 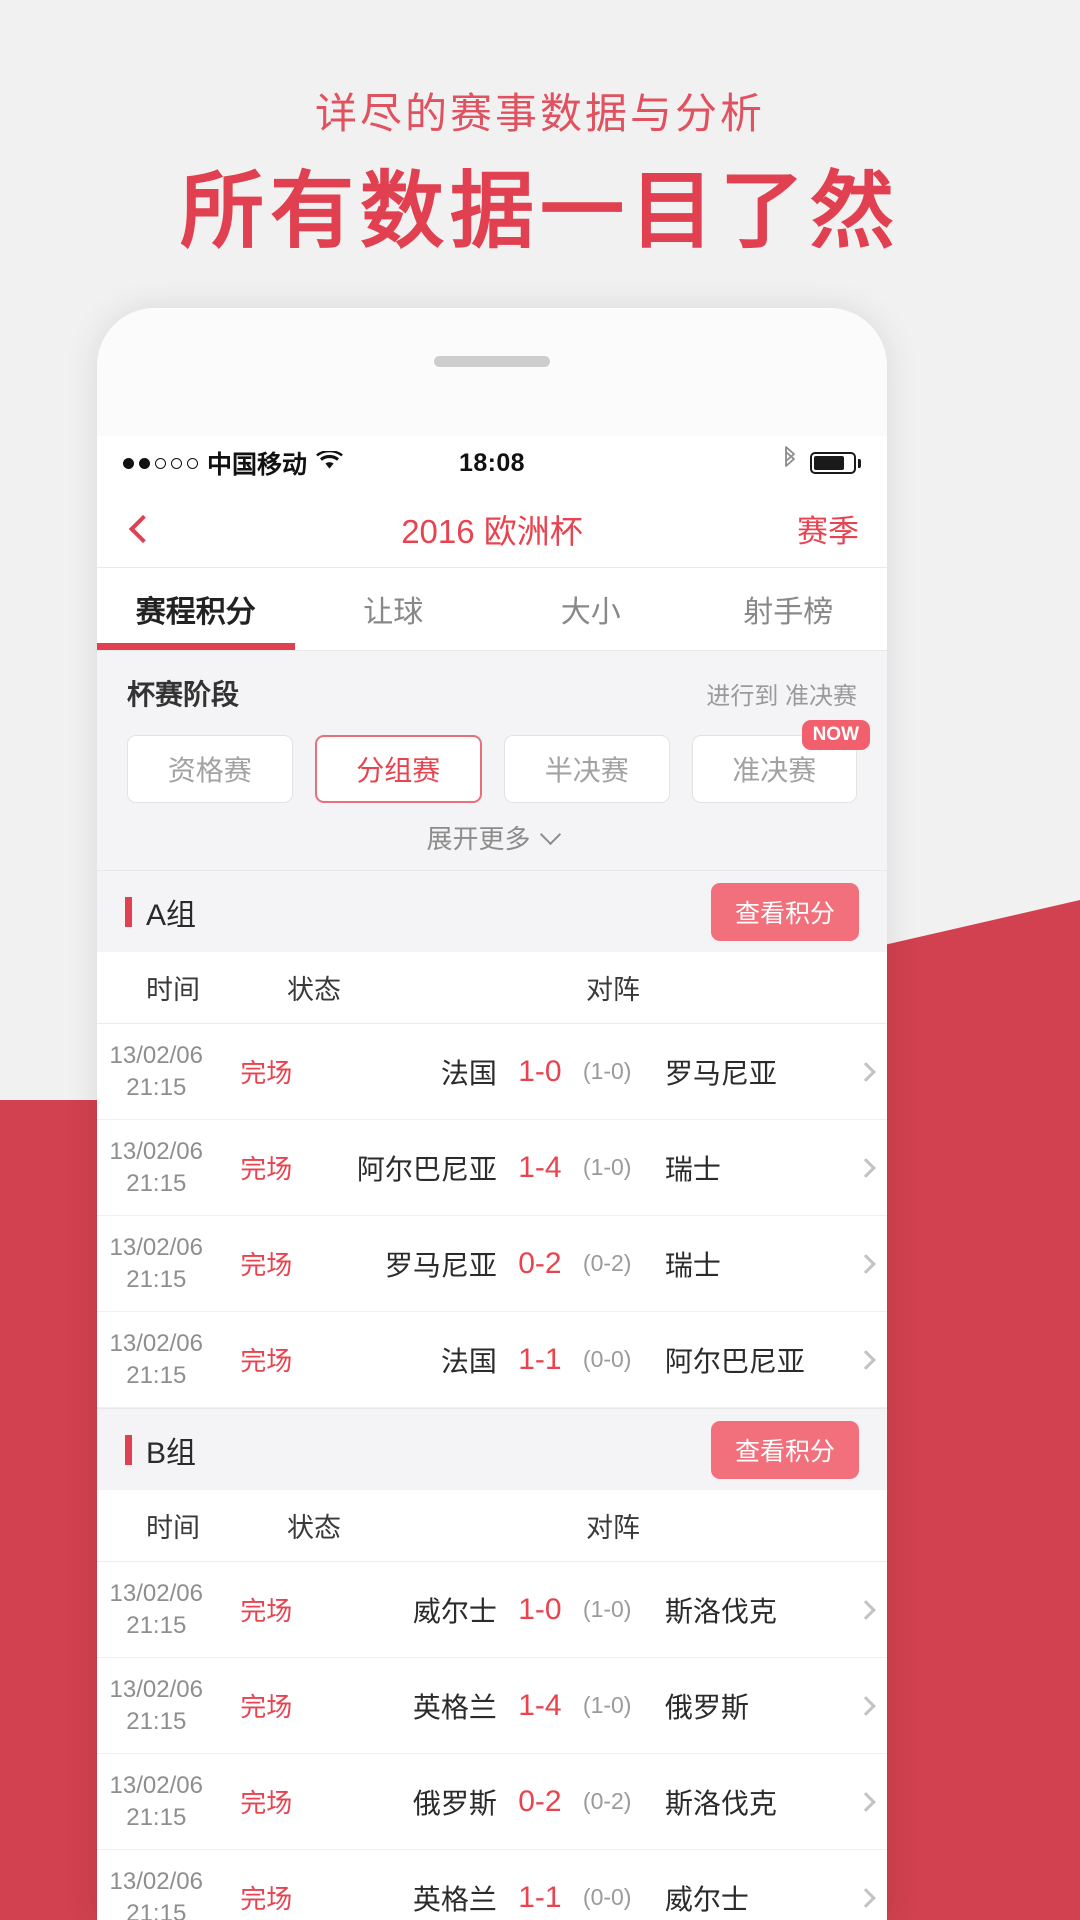 What do you see at coordinates (720, 1803) in the screenshot?
I see `away-team: 斯洛伐克` at bounding box center [720, 1803].